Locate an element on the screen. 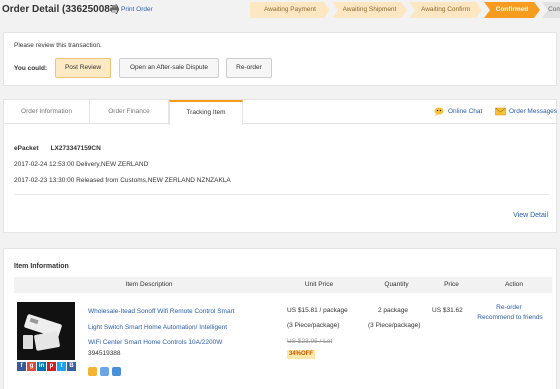 The image size is (560, 389). item-information-title: Item Information is located at coordinates (41, 266).